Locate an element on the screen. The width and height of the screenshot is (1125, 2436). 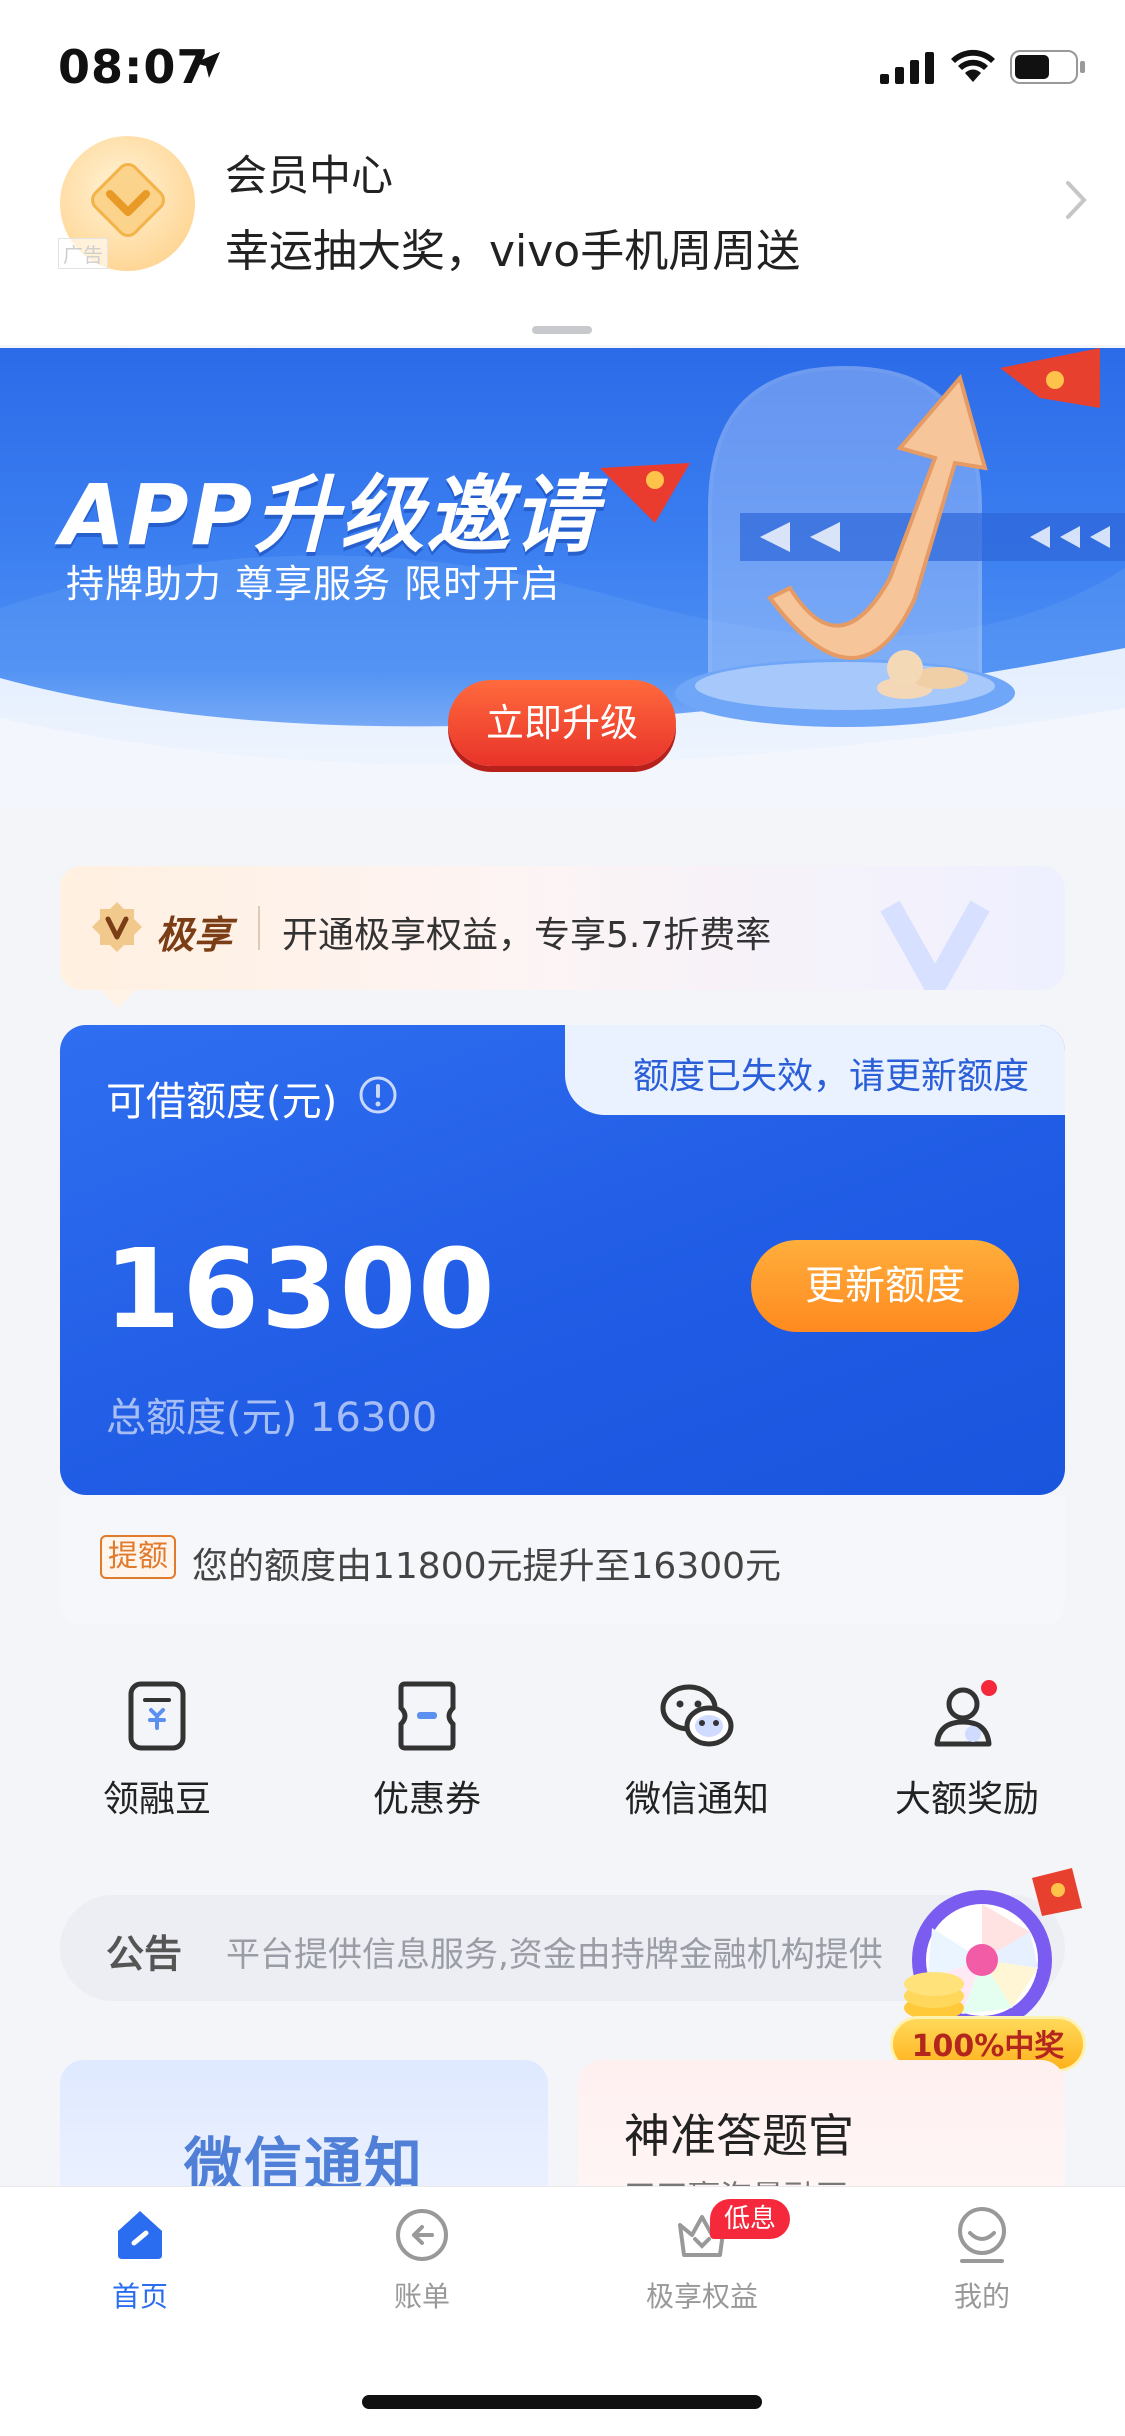
credit-label: 可借额度(元) is located at coordinates (222, 1102).